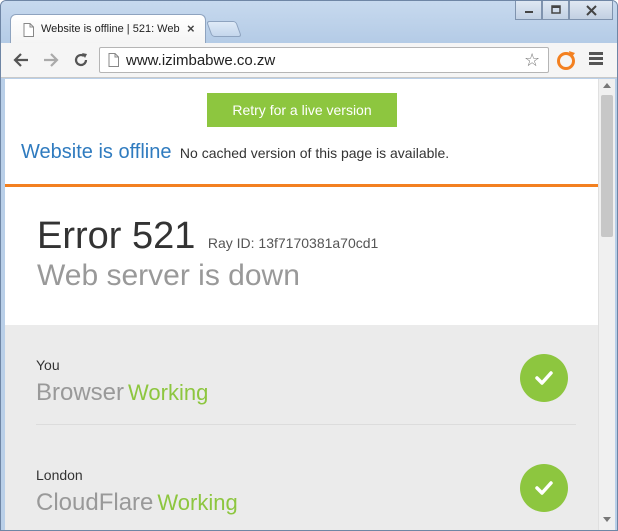 This screenshot has height=531, width=618. Describe the element at coordinates (607, 166) in the screenshot. I see `scrollbar-thumb` at that location.